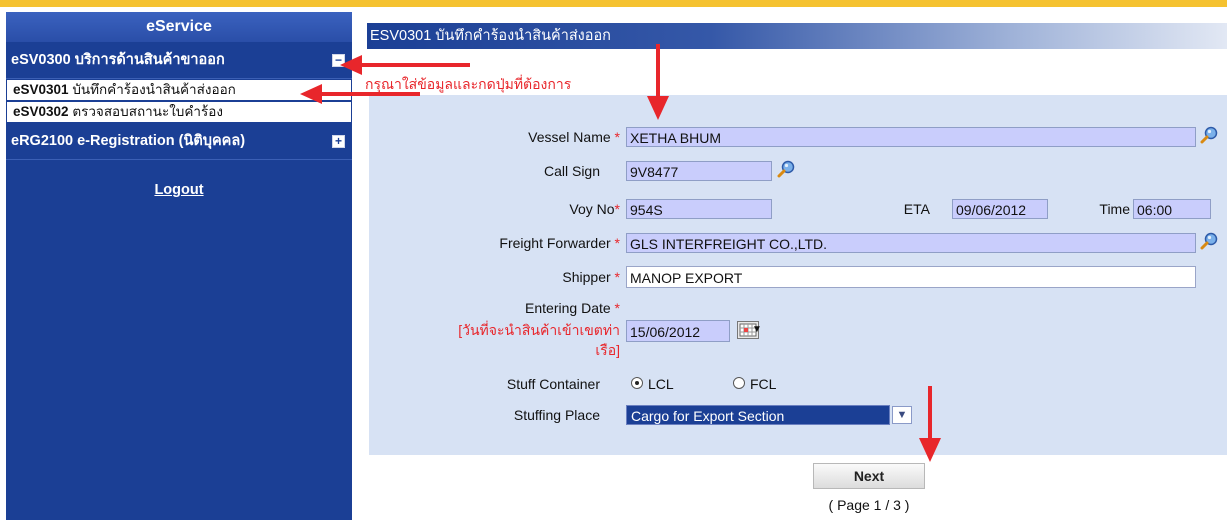  Describe the element at coordinates (758, 415) in the screenshot. I see `stuffing-place-select: Cargo for Export Section` at that location.